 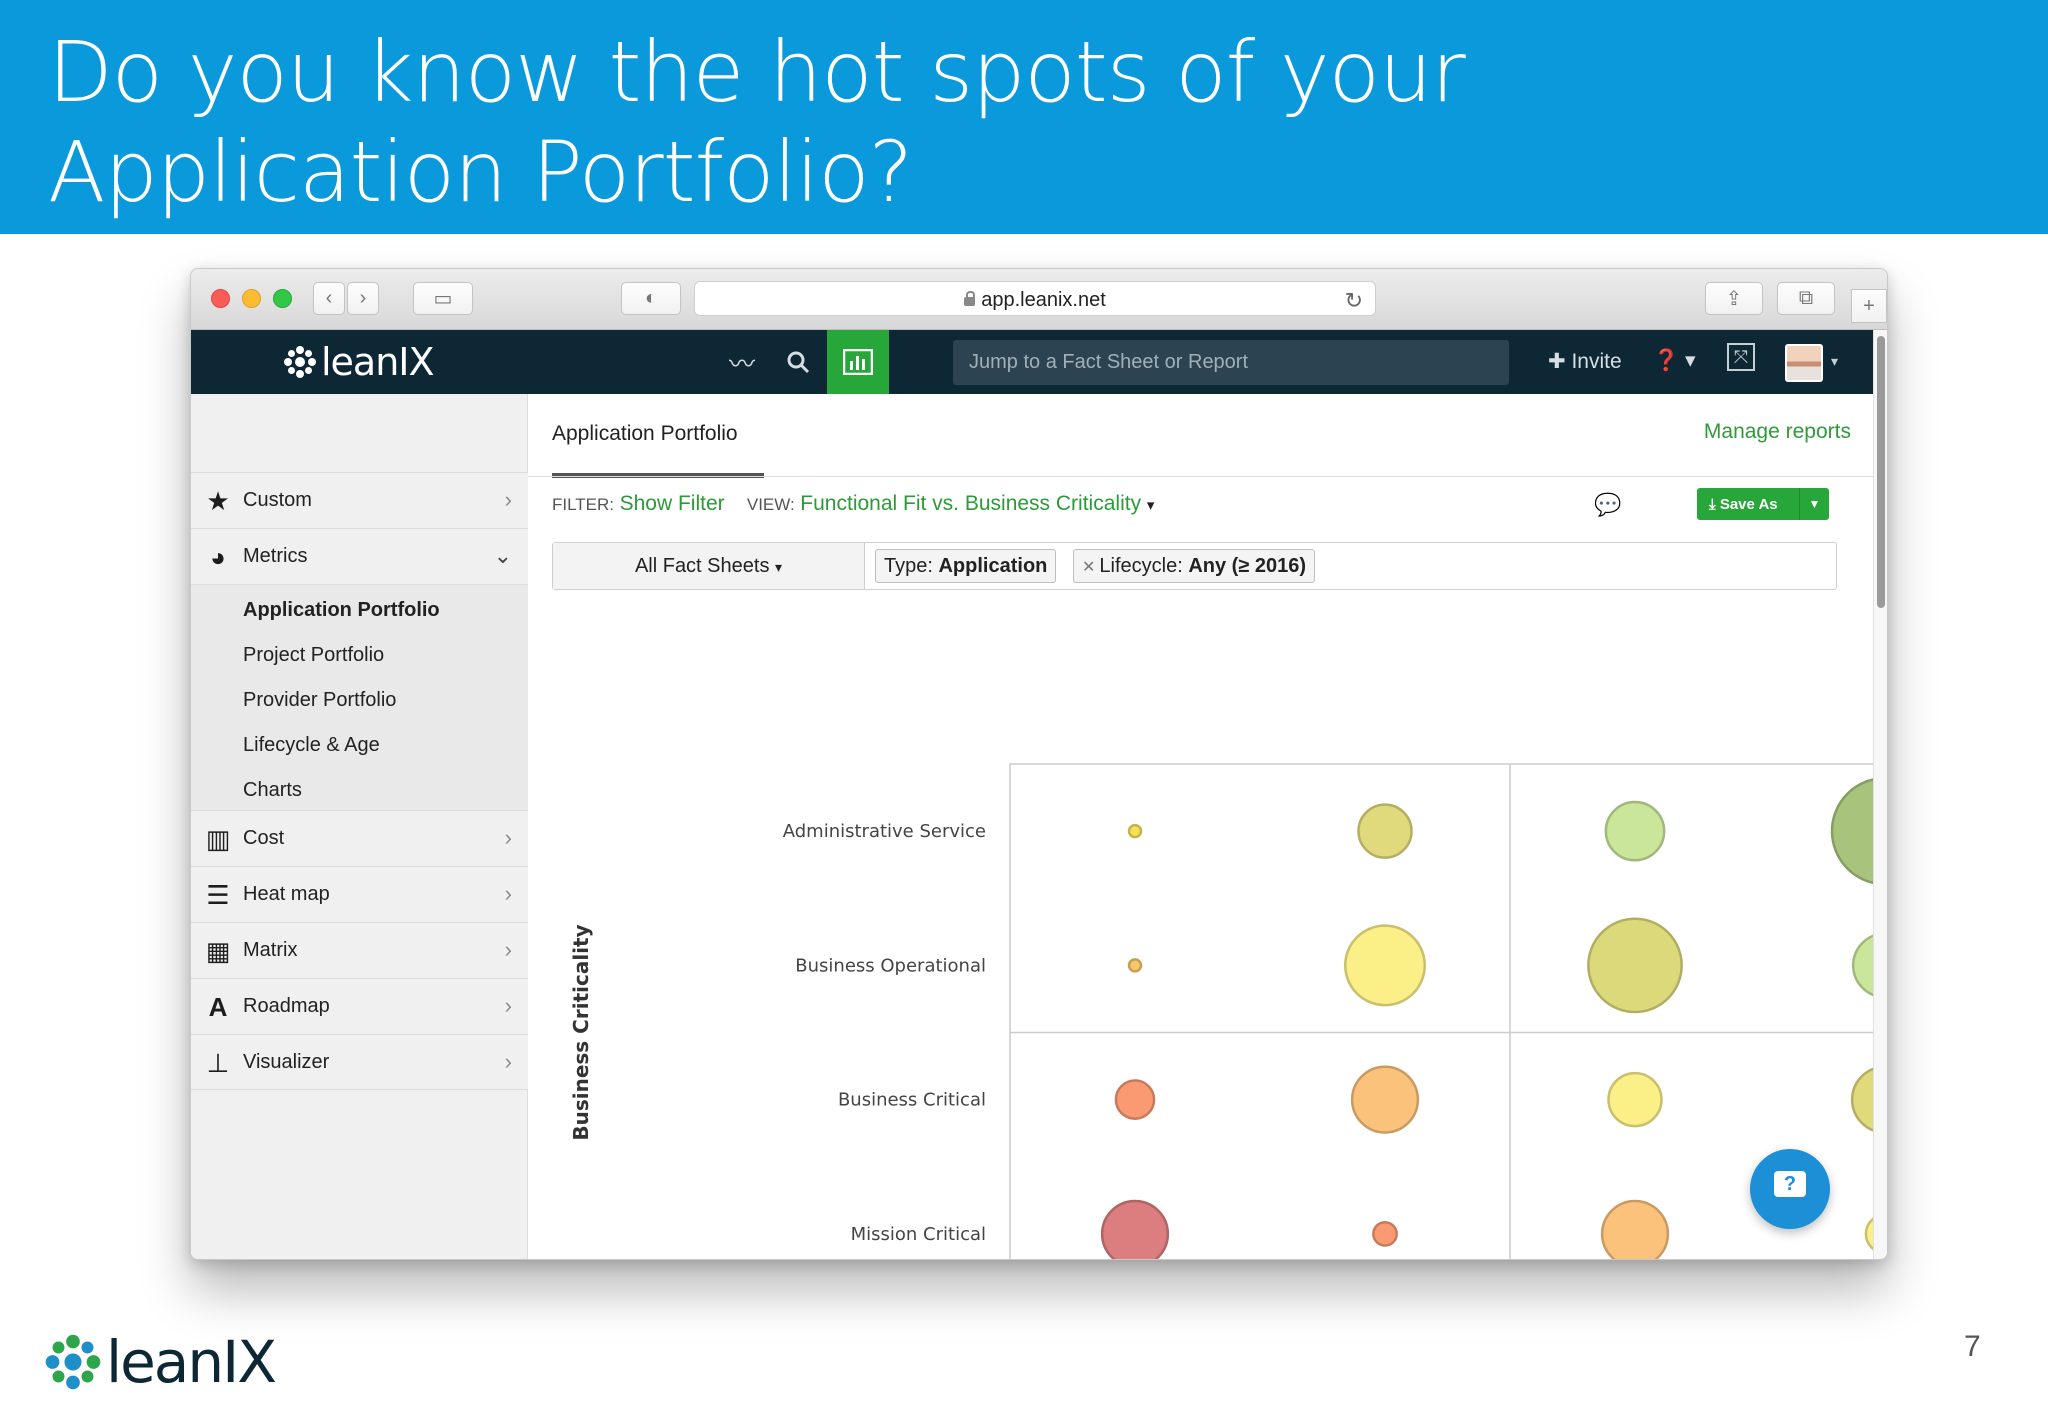 I want to click on leanix-logo: leanIX, so click(x=359, y=362).